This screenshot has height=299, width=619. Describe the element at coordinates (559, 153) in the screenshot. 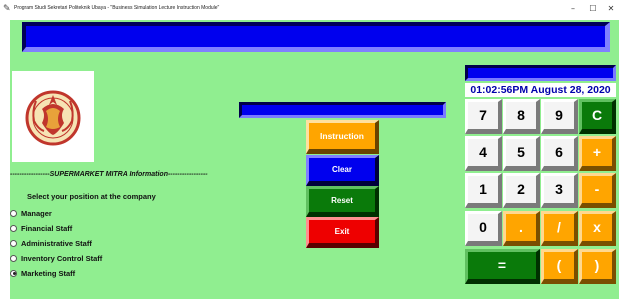

I see `key-6: 6` at that location.